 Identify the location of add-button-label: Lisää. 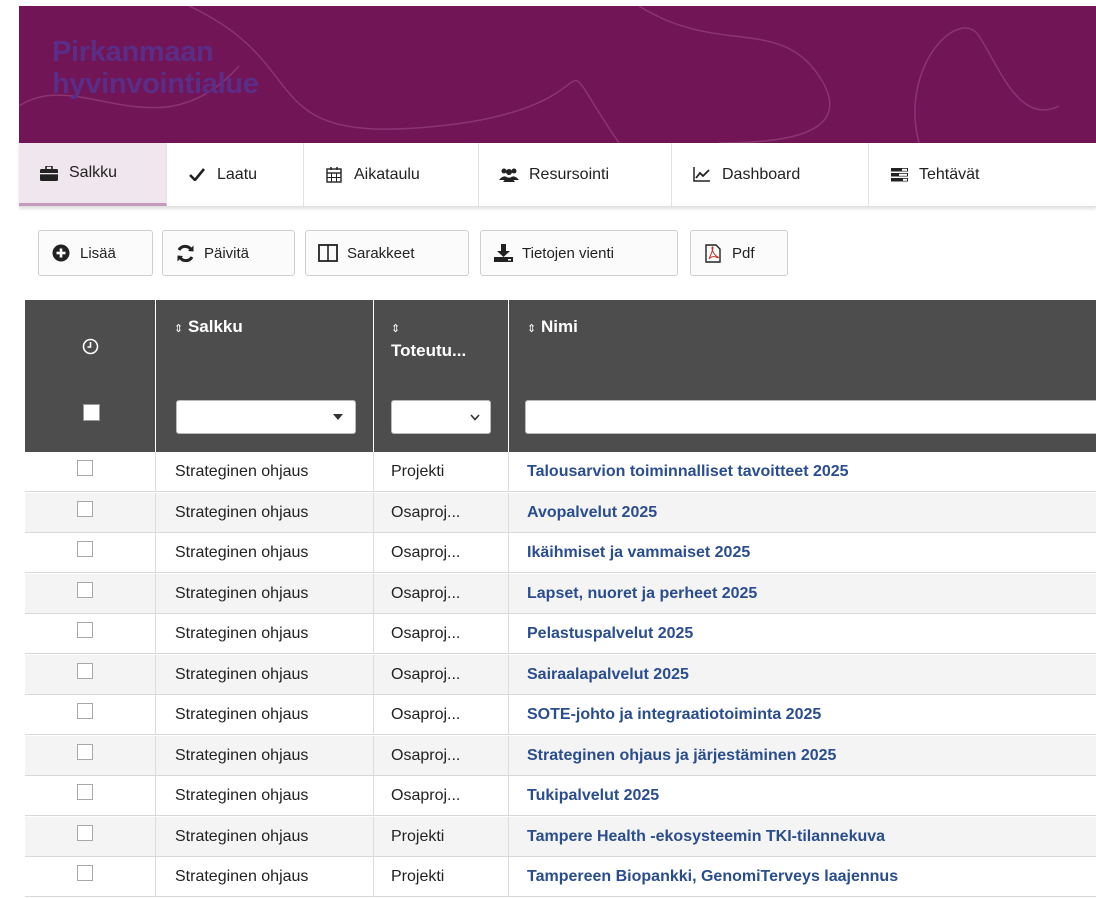
(98, 253).